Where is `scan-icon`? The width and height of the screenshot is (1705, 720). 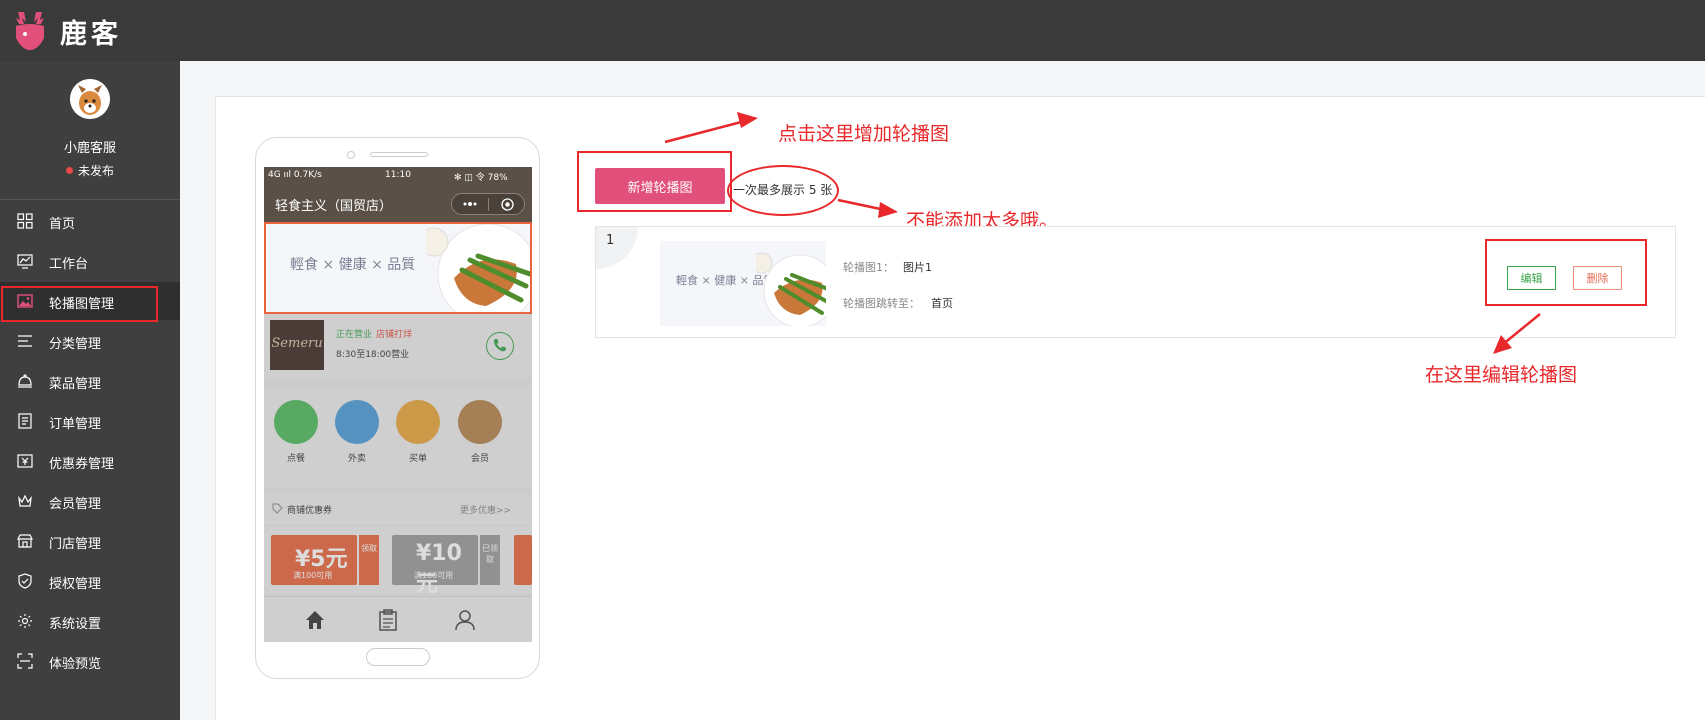
scan-icon is located at coordinates (25, 661).